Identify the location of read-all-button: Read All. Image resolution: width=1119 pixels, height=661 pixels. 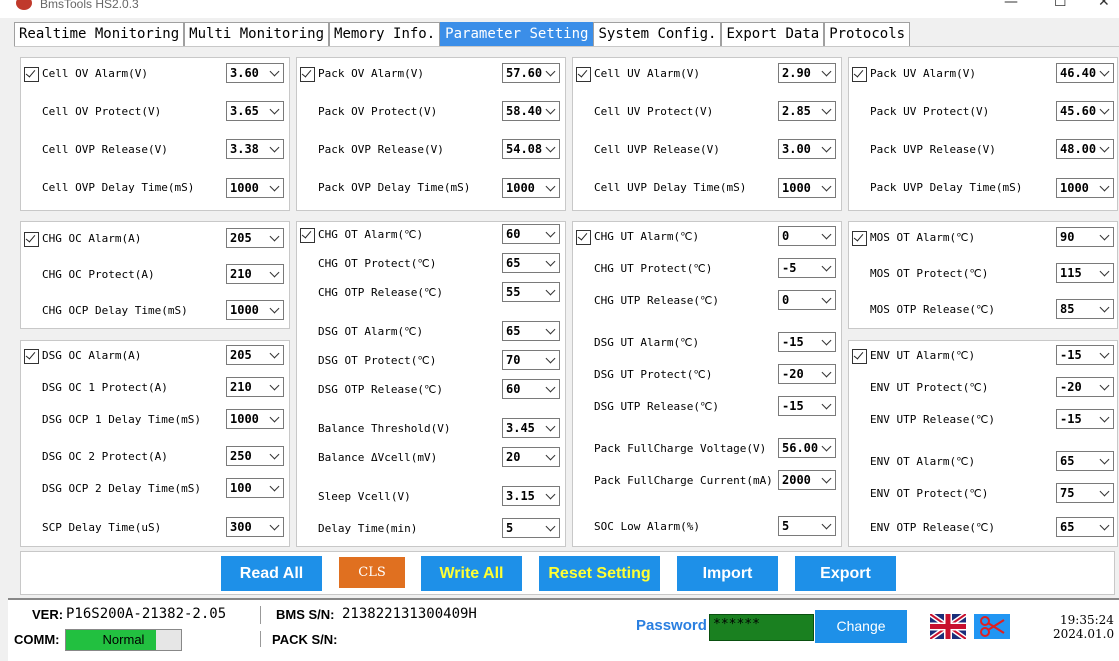
(271, 573).